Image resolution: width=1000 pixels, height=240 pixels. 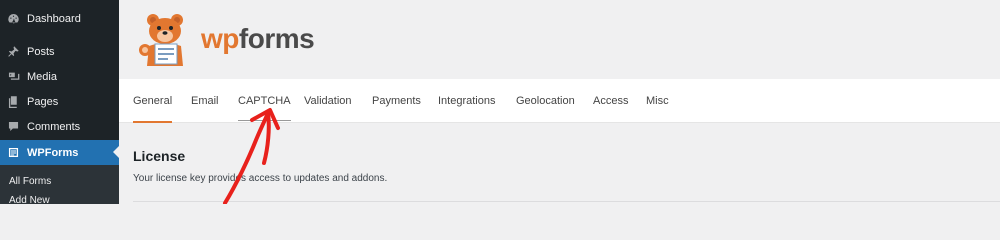 What do you see at coordinates (153, 109) in the screenshot?
I see `tab-general: General` at bounding box center [153, 109].